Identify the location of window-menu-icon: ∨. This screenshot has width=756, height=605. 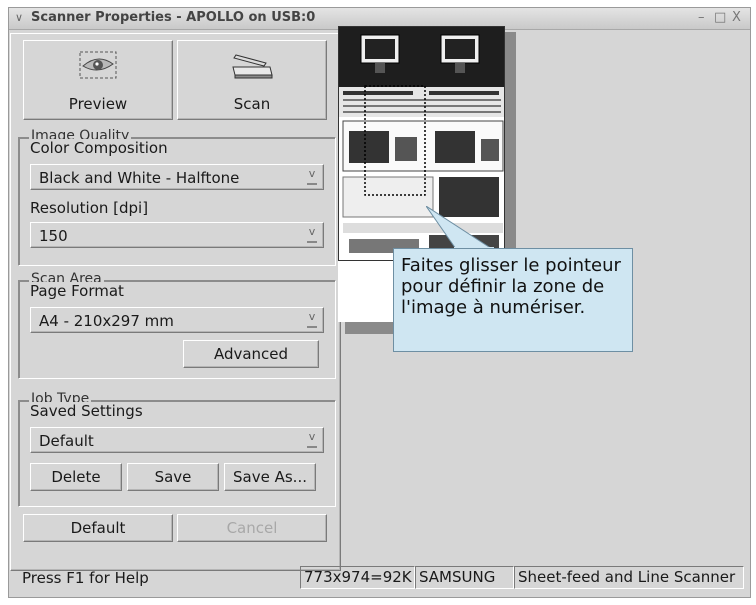
(19, 17).